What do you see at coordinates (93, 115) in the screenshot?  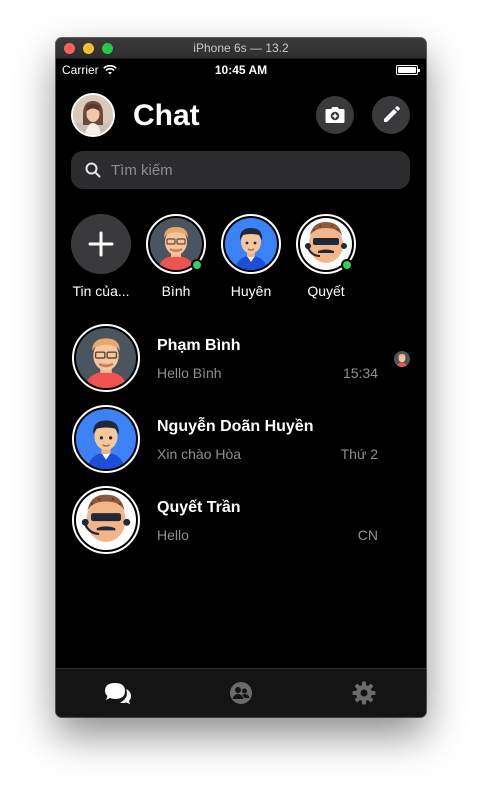 I see `profile-avatar` at bounding box center [93, 115].